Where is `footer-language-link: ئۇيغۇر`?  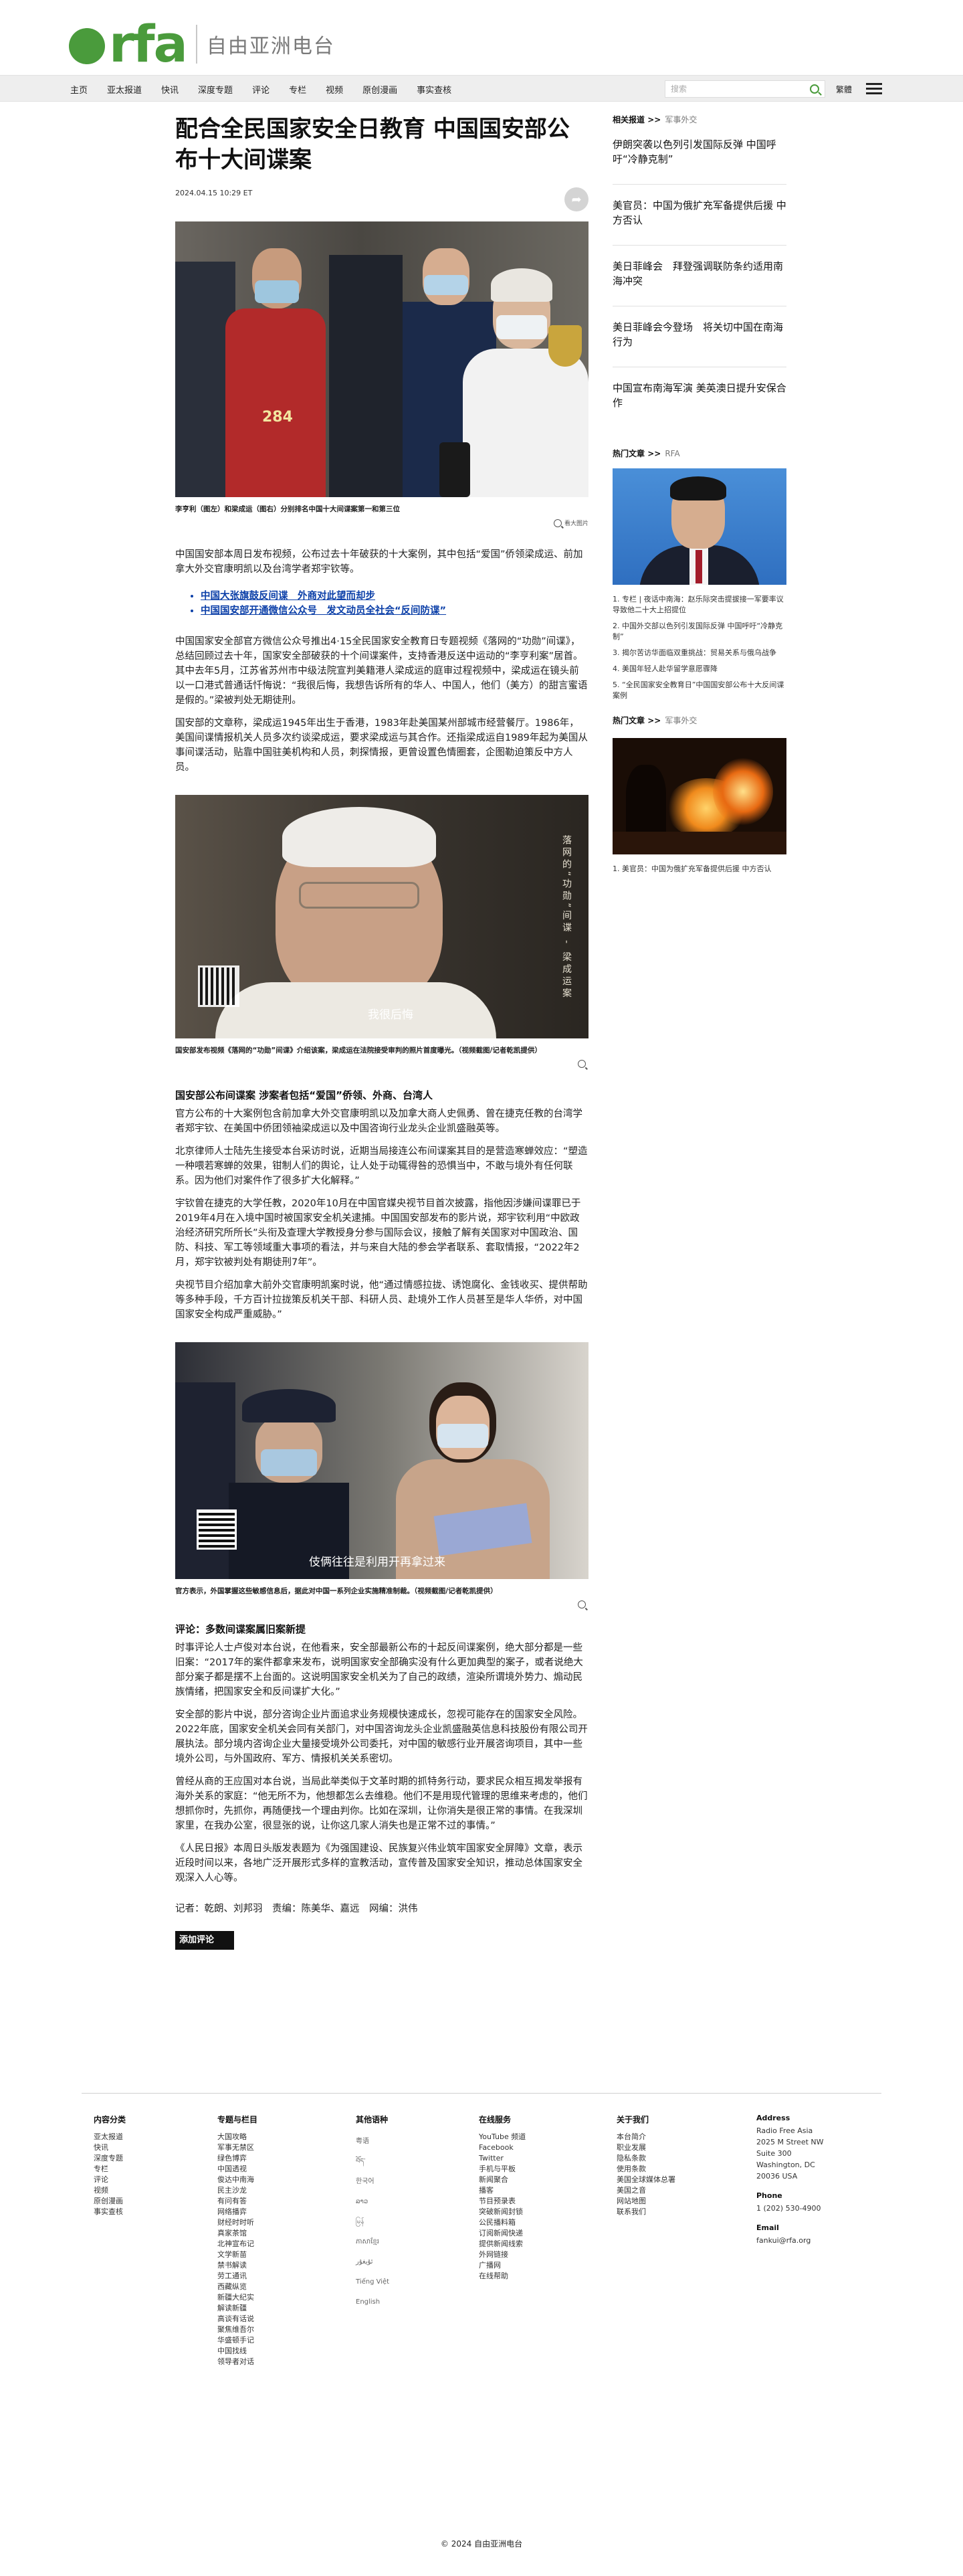 footer-language-link: ئۇيغۇر is located at coordinates (372, 2262).